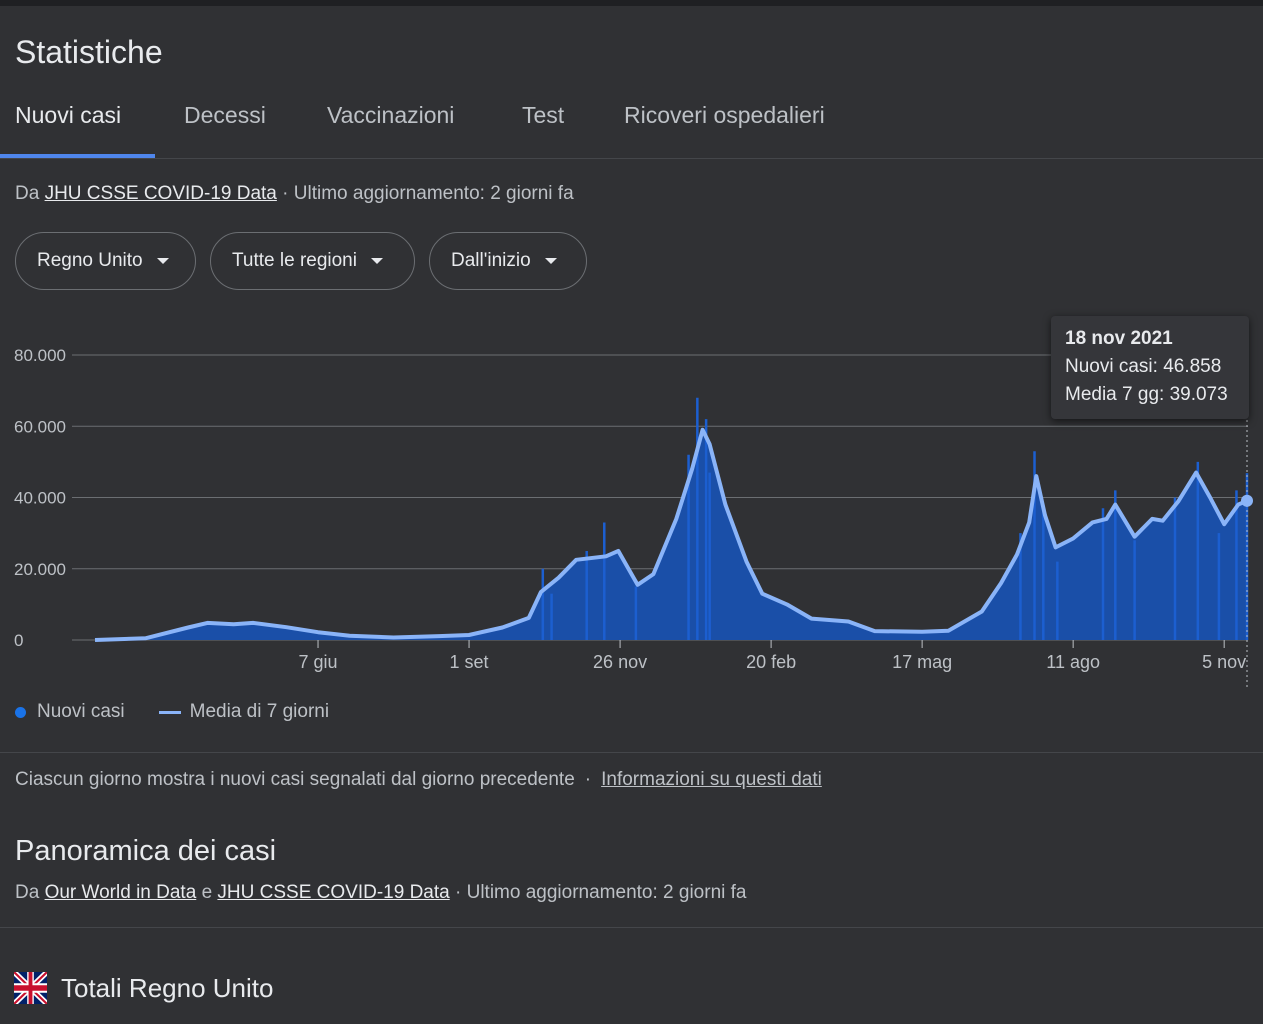 This screenshot has height=1024, width=1263. What do you see at coordinates (259, 711) in the screenshot?
I see `legend-avg: Media di 7 giorni` at bounding box center [259, 711].